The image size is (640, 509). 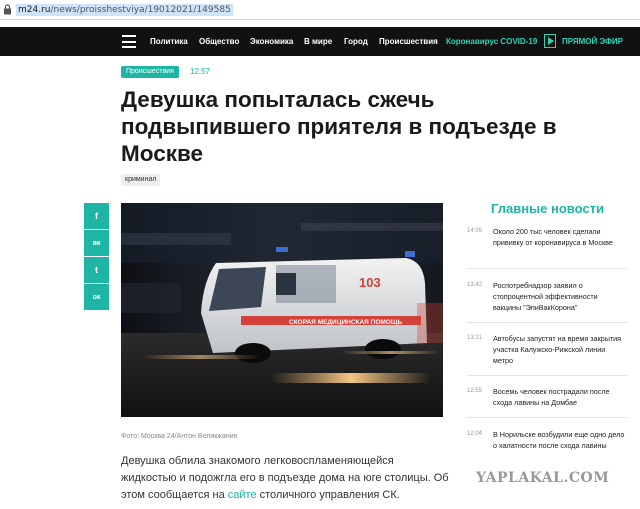 I want to click on news-time: 13:42, so click(x=475, y=285).